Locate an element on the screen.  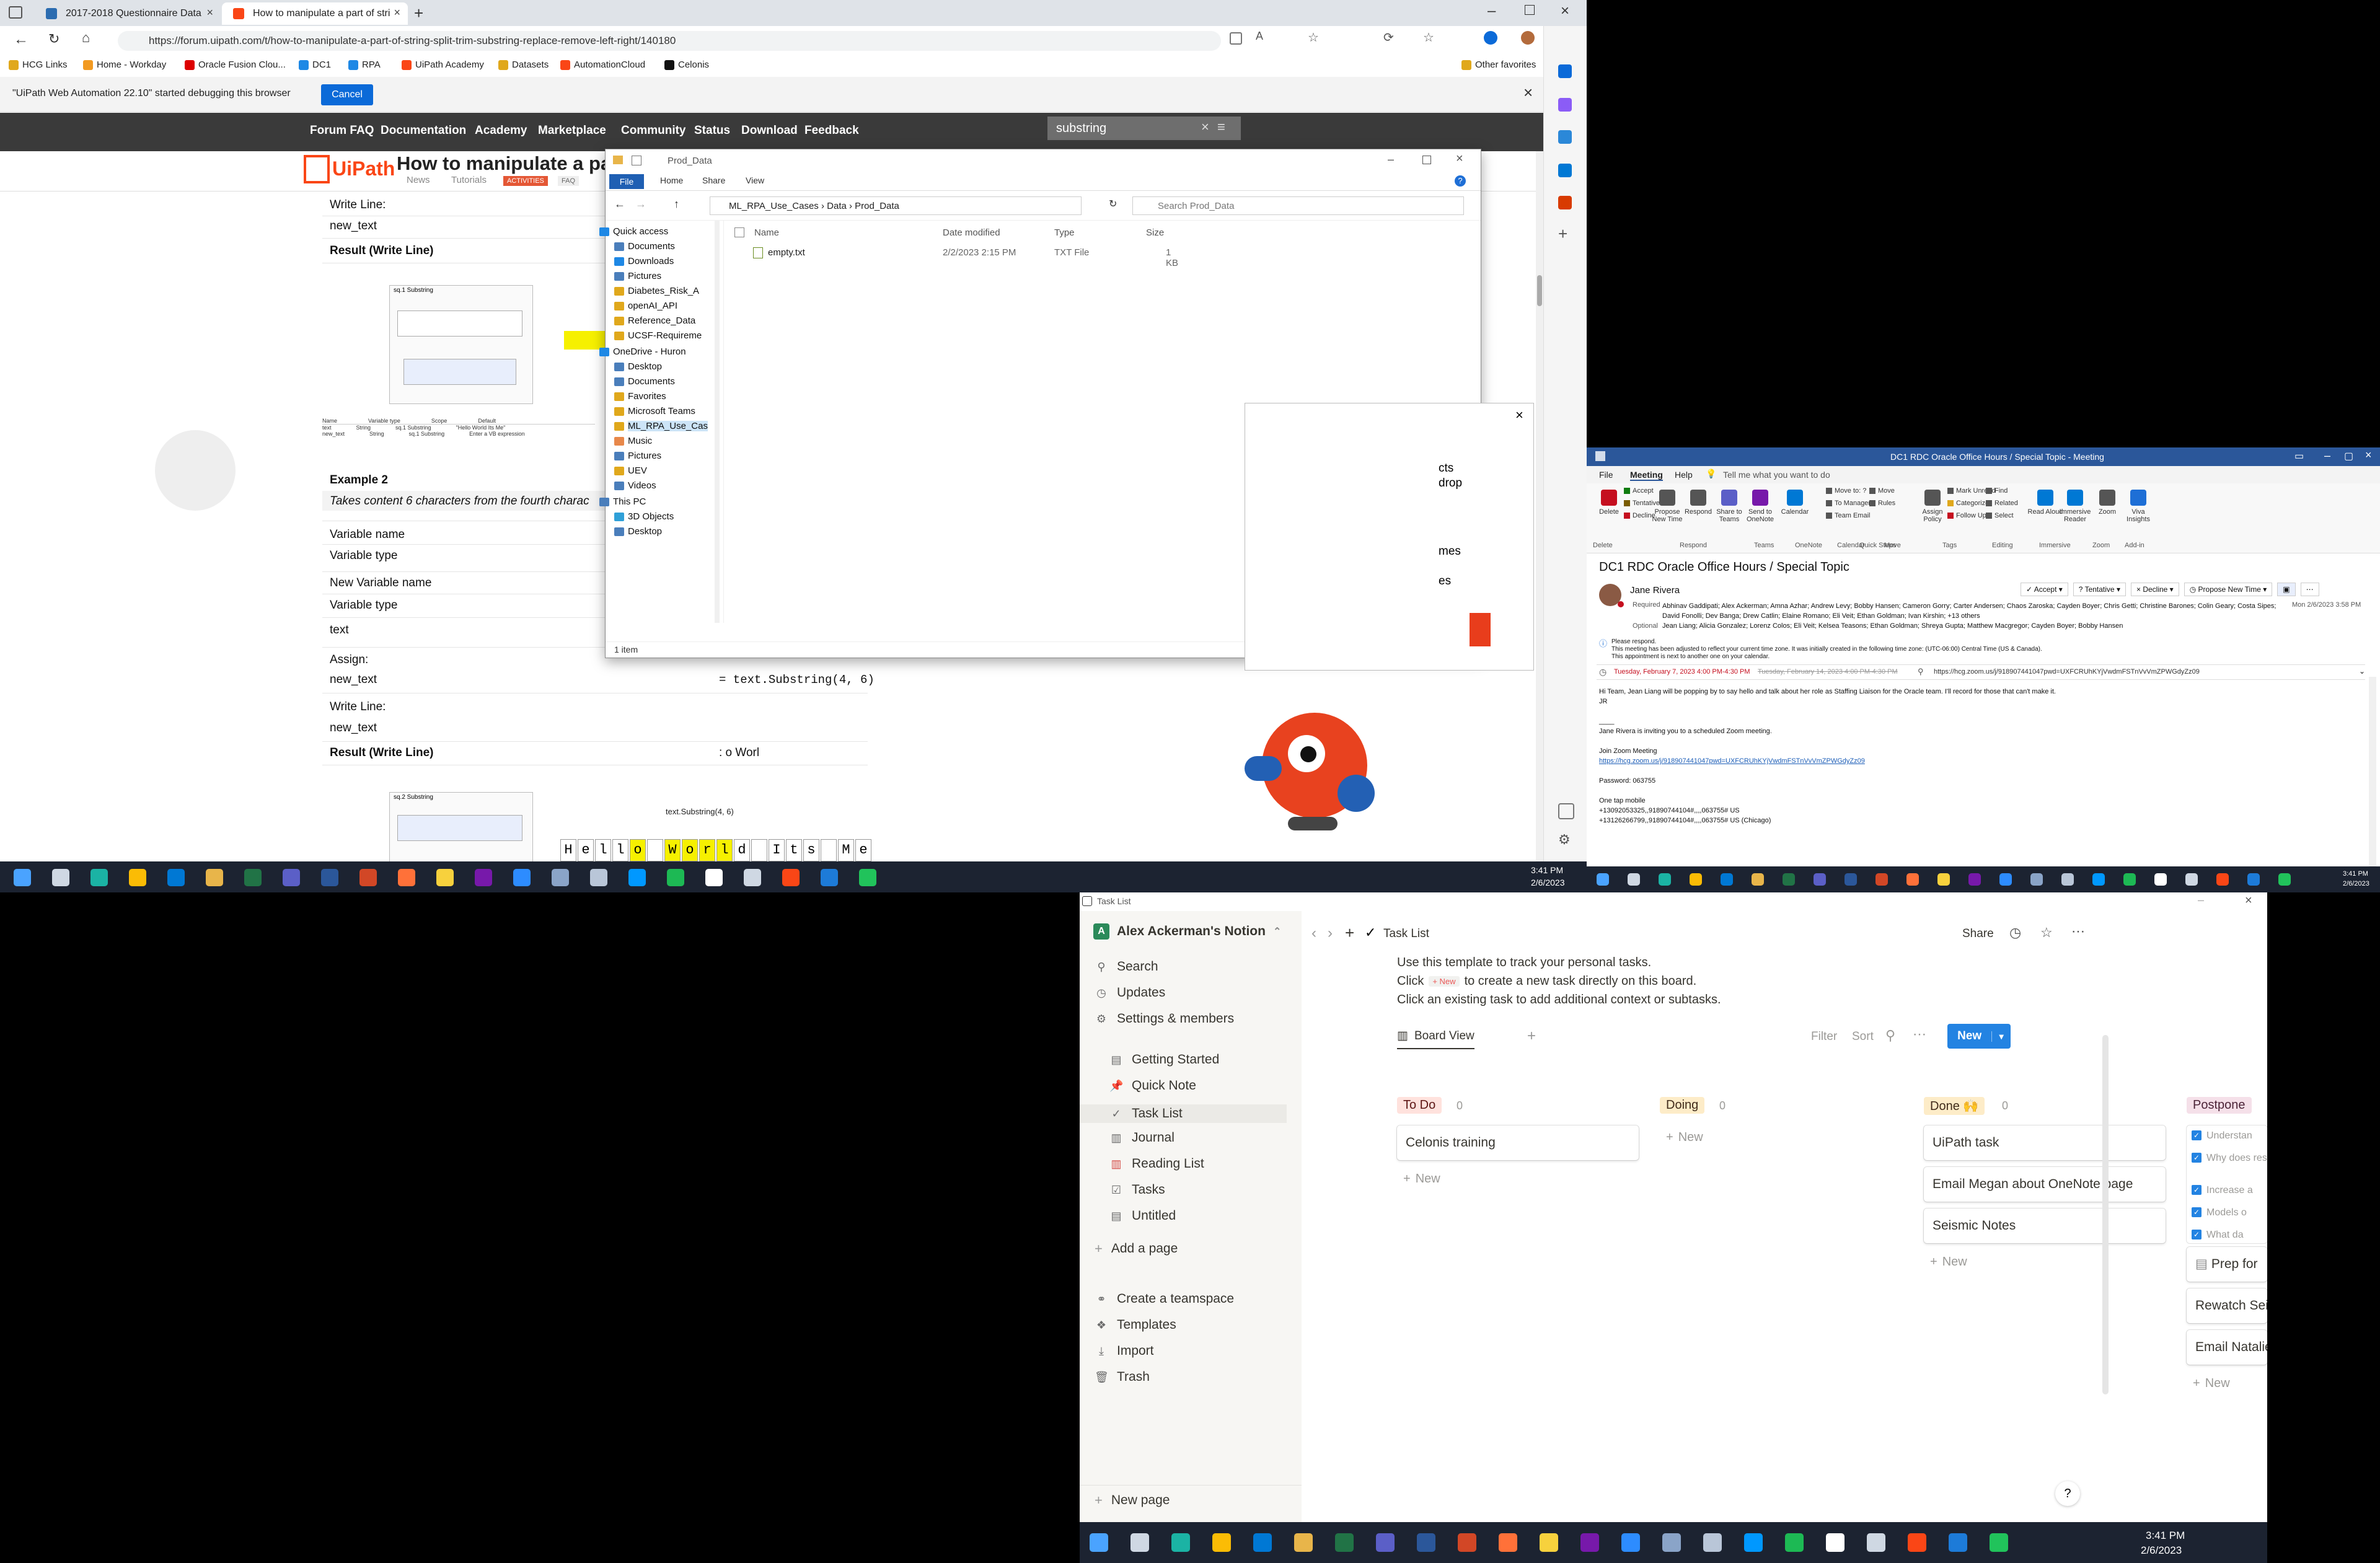
ribbon-button: Team Email is located at coordinates (1848, 515).